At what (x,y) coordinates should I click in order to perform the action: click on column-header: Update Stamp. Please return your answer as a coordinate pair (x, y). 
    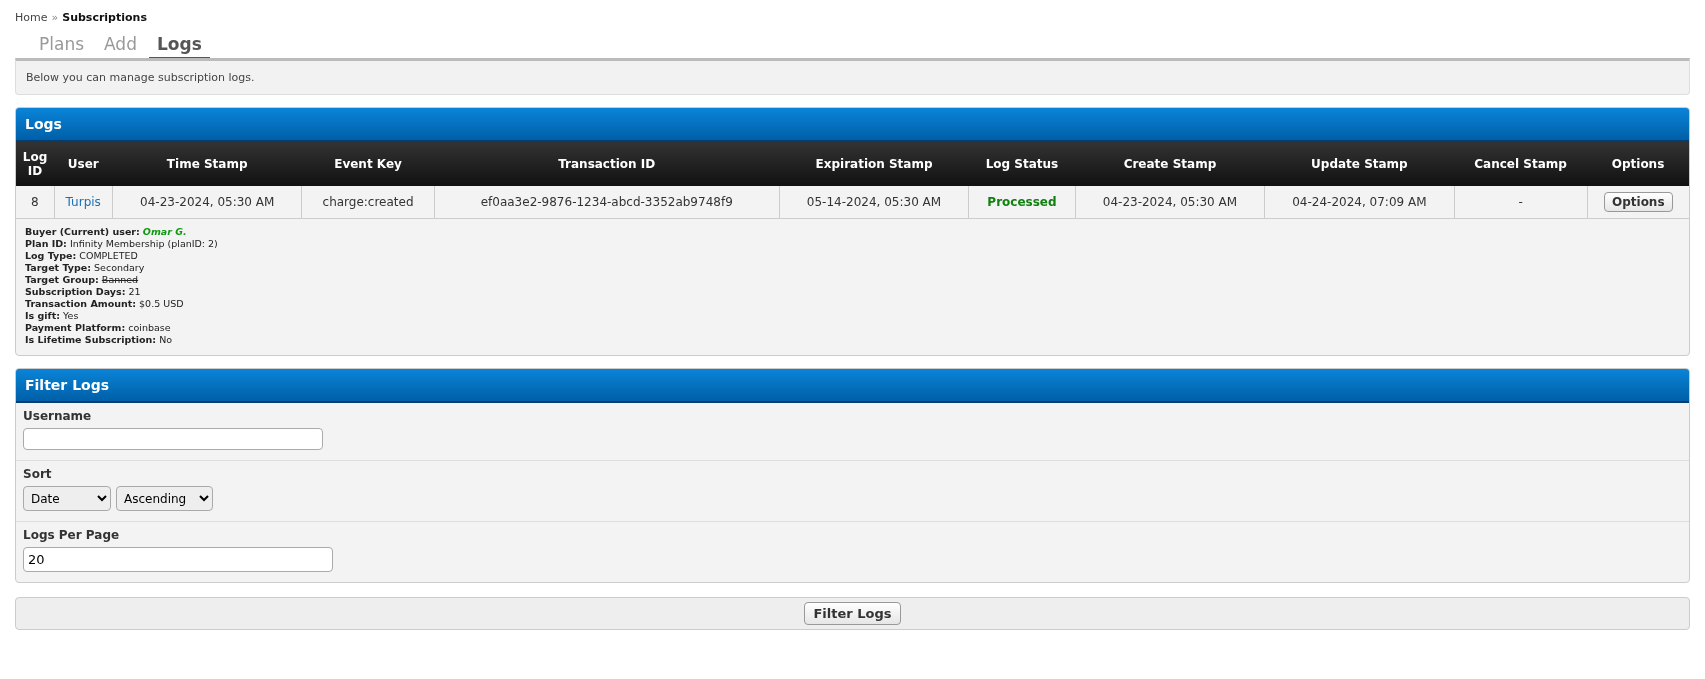
    Looking at the image, I should click on (1359, 164).